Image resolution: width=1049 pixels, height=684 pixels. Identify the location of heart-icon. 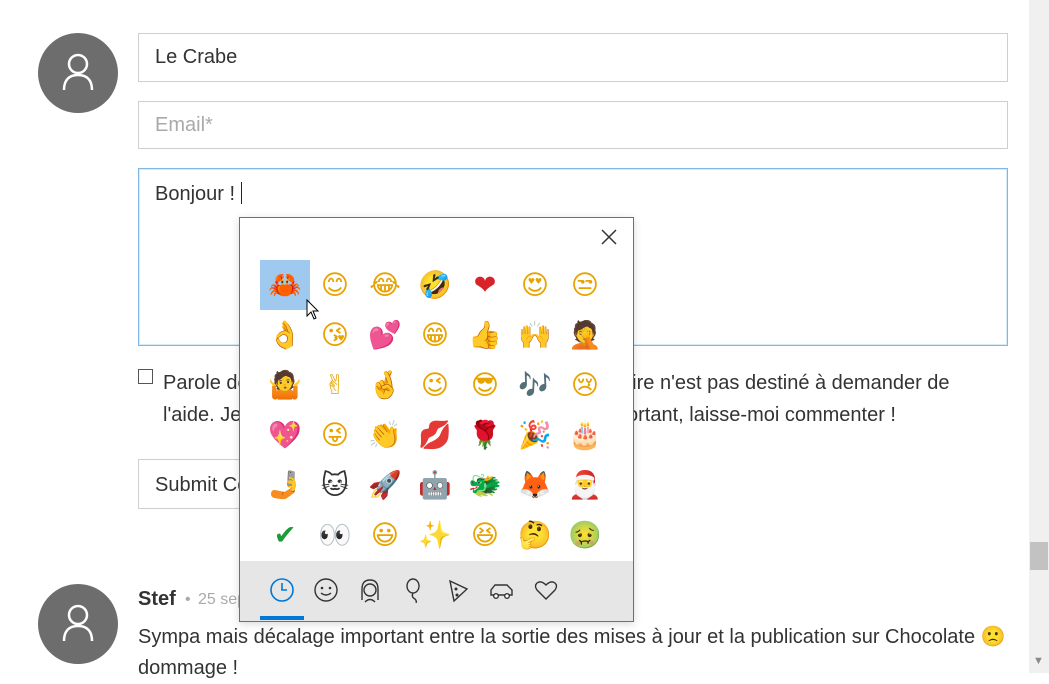
(546, 590).